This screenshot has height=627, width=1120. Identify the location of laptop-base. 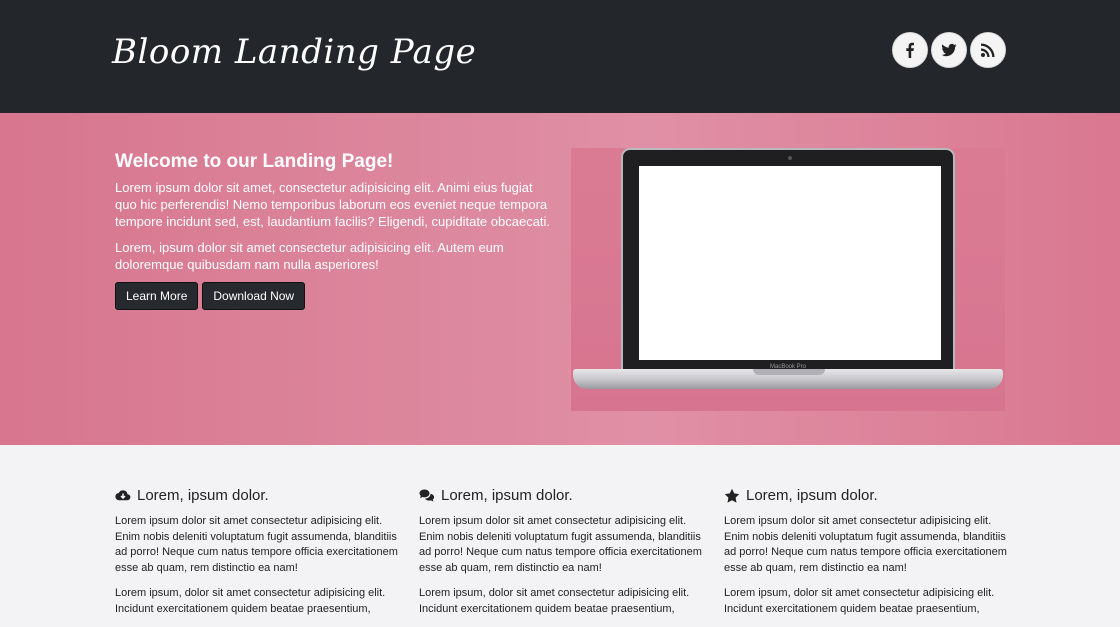
(788, 379).